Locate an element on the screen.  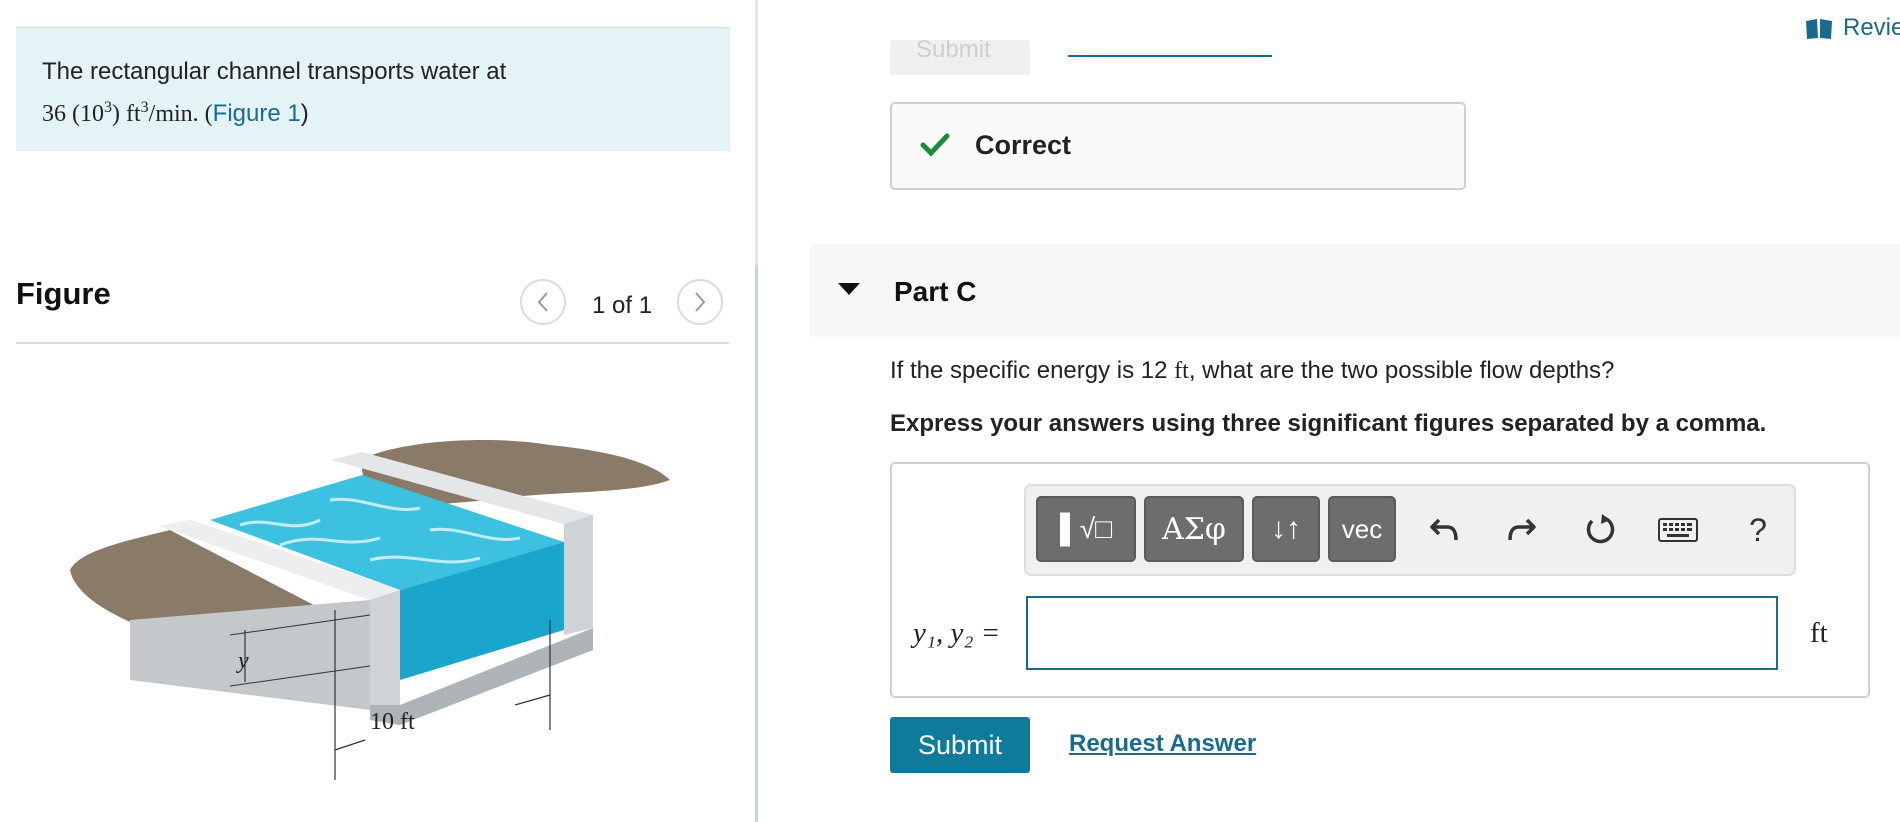
part-title: Part C is located at coordinates (935, 291).